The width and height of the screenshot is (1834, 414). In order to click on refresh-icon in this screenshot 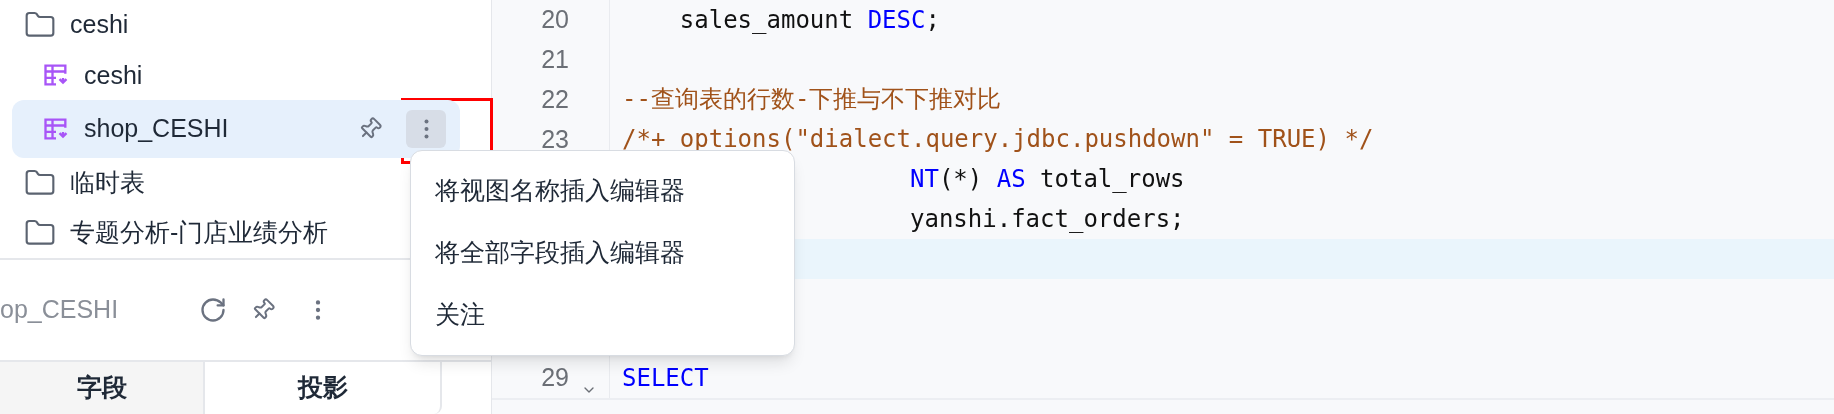, I will do `click(213, 310)`.